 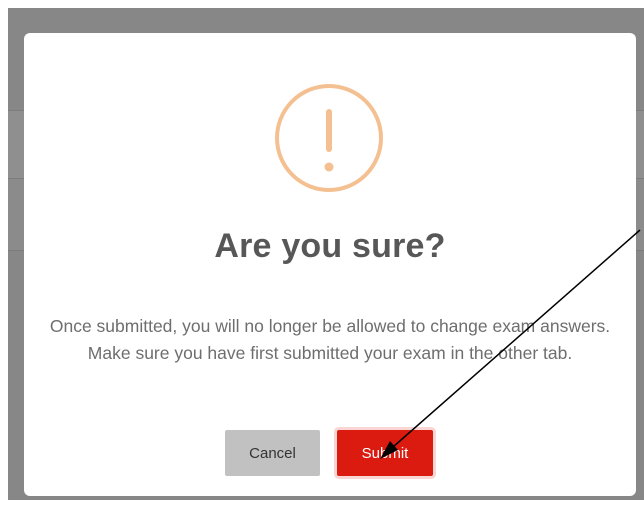 I want to click on submit-button: Submit, so click(x=385, y=453).